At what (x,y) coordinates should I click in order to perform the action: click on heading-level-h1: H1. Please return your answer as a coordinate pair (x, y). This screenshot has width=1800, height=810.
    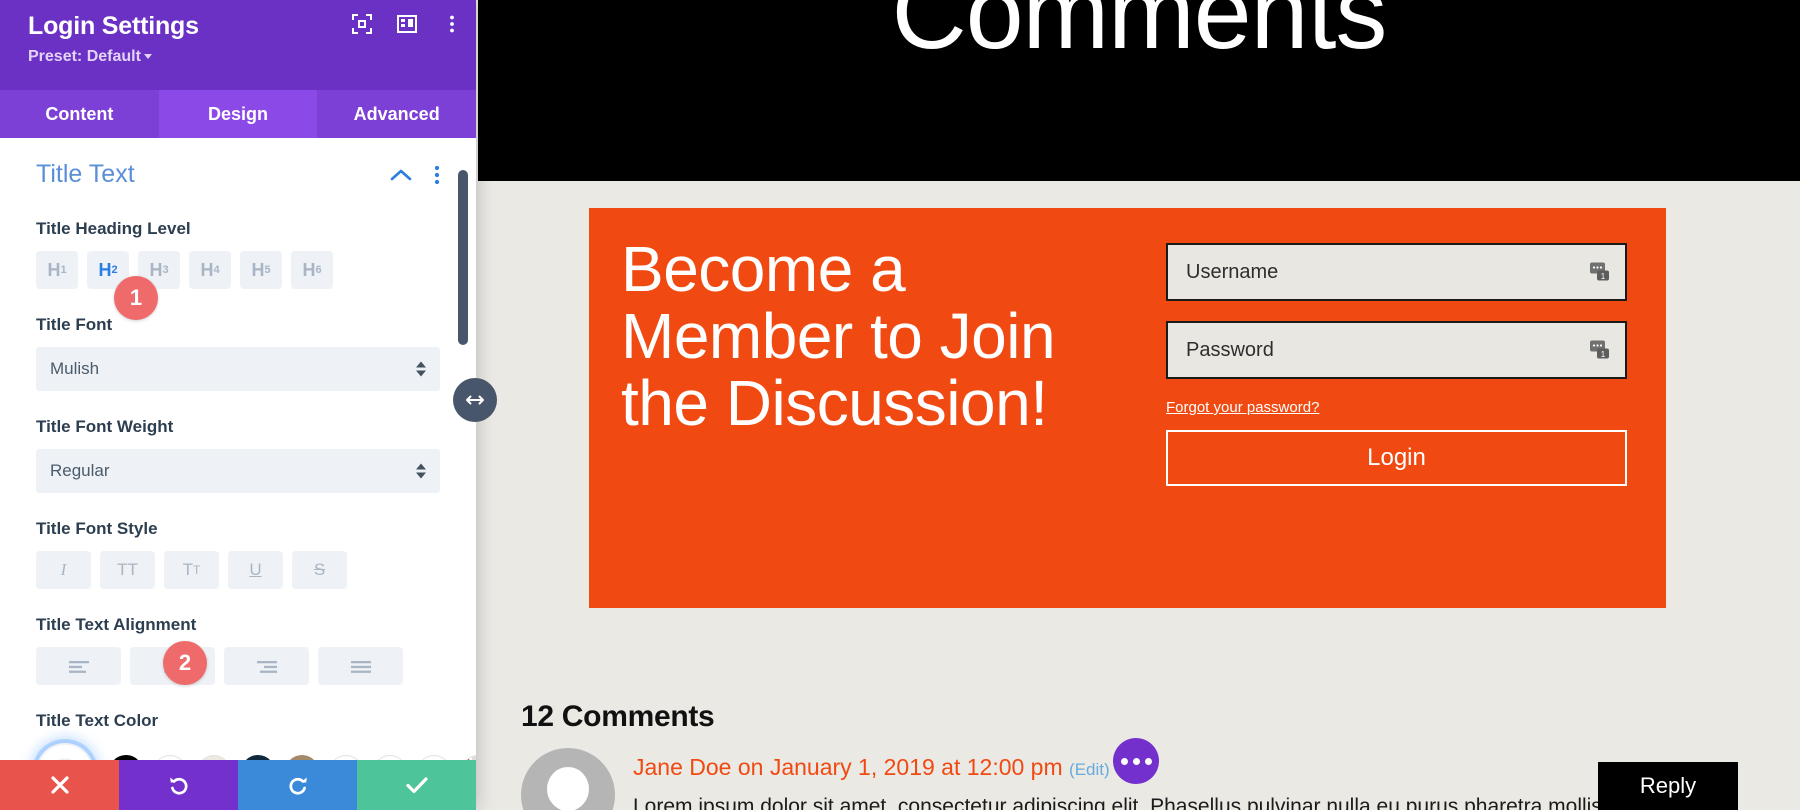
    Looking at the image, I should click on (57, 270).